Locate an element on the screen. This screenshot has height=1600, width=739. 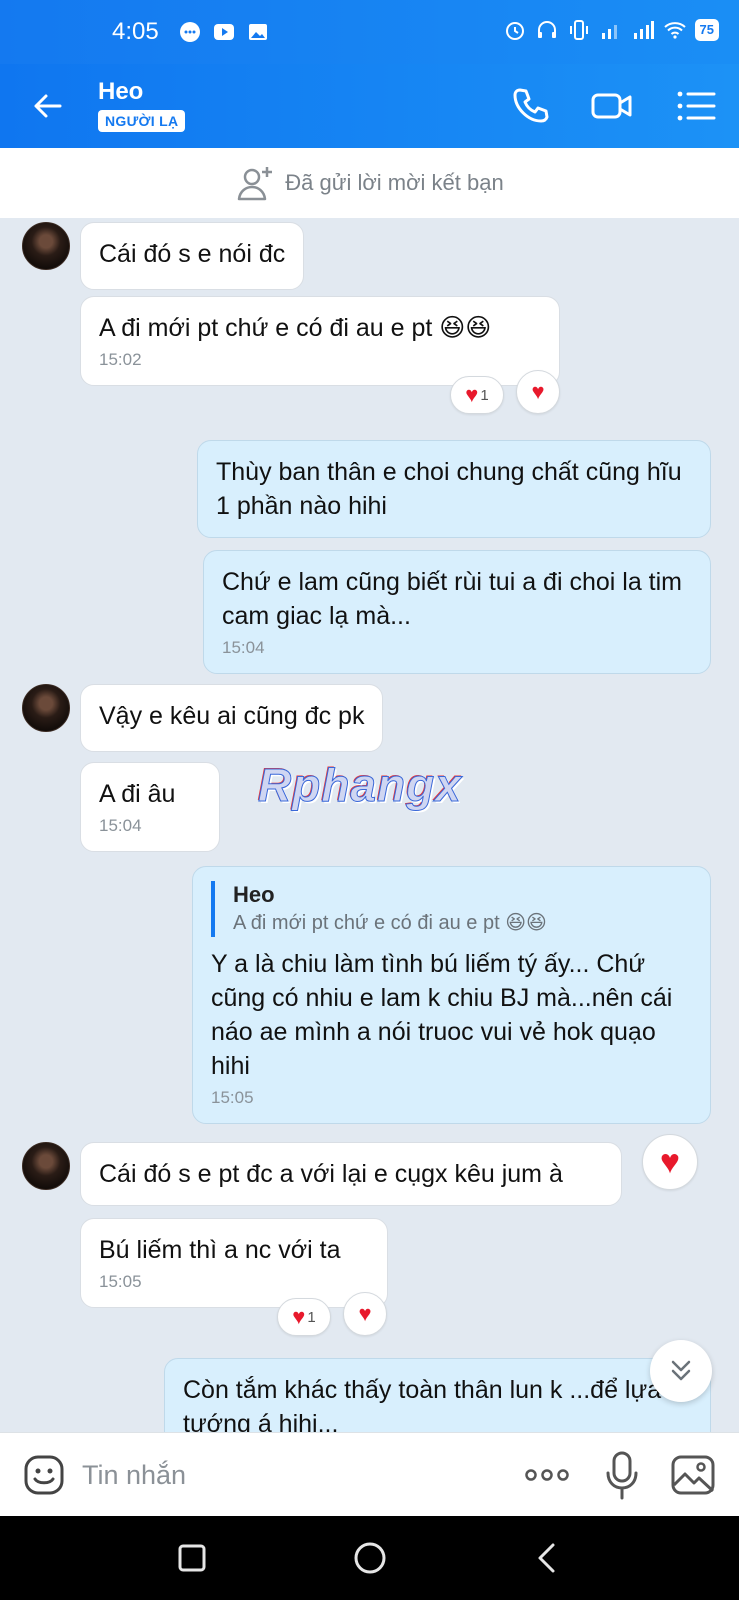
scroll-to-bottom-button is located at coordinates (681, 1371).